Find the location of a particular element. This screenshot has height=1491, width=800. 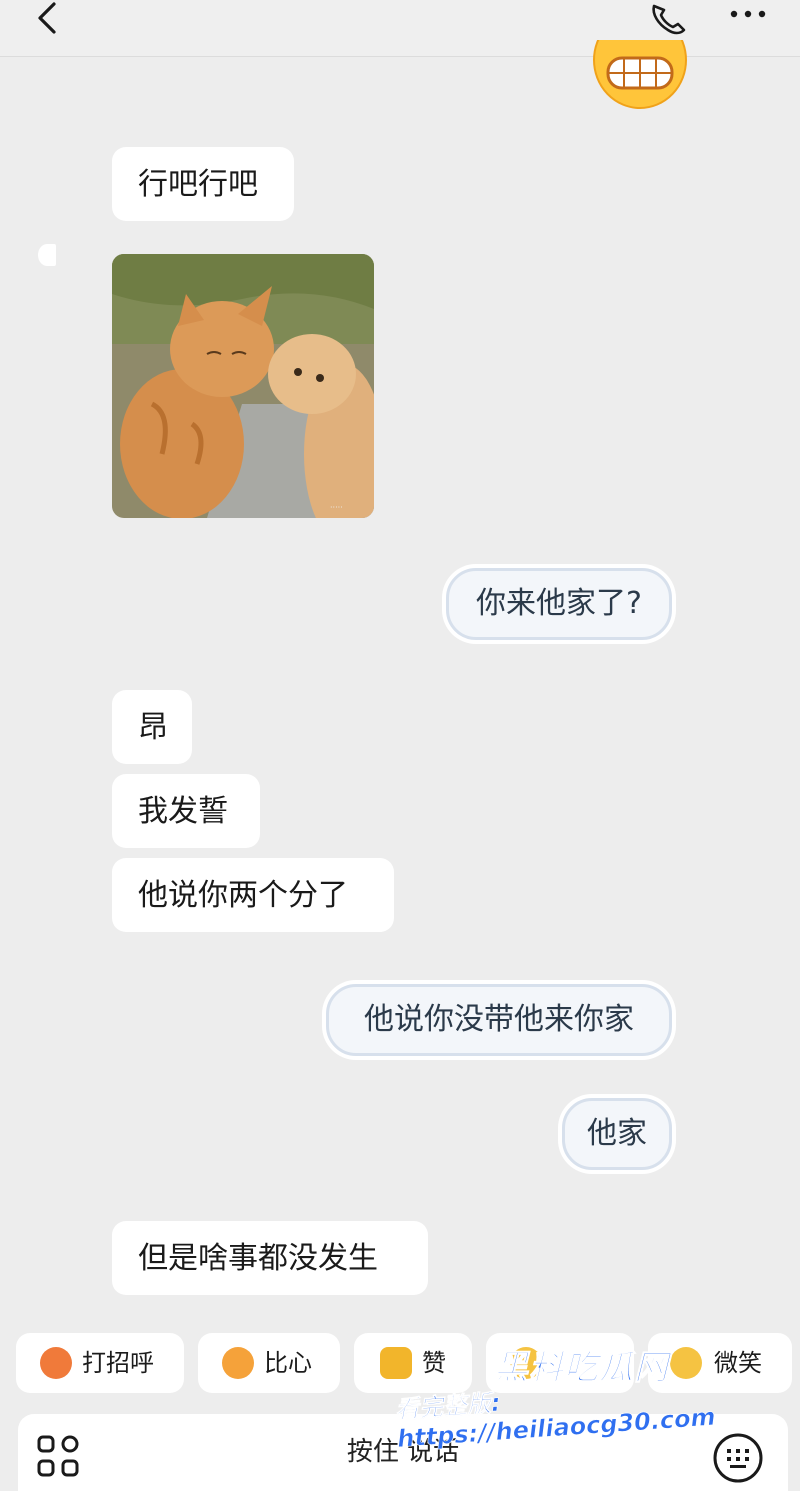

sticker-message: 他说你没带他来你家 is located at coordinates (499, 1020).